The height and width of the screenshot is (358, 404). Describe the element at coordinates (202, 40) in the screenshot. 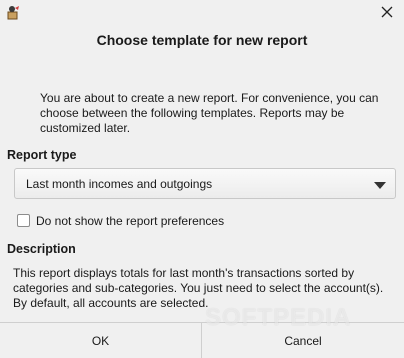

I see `dialog-title: Choose template for new report` at that location.